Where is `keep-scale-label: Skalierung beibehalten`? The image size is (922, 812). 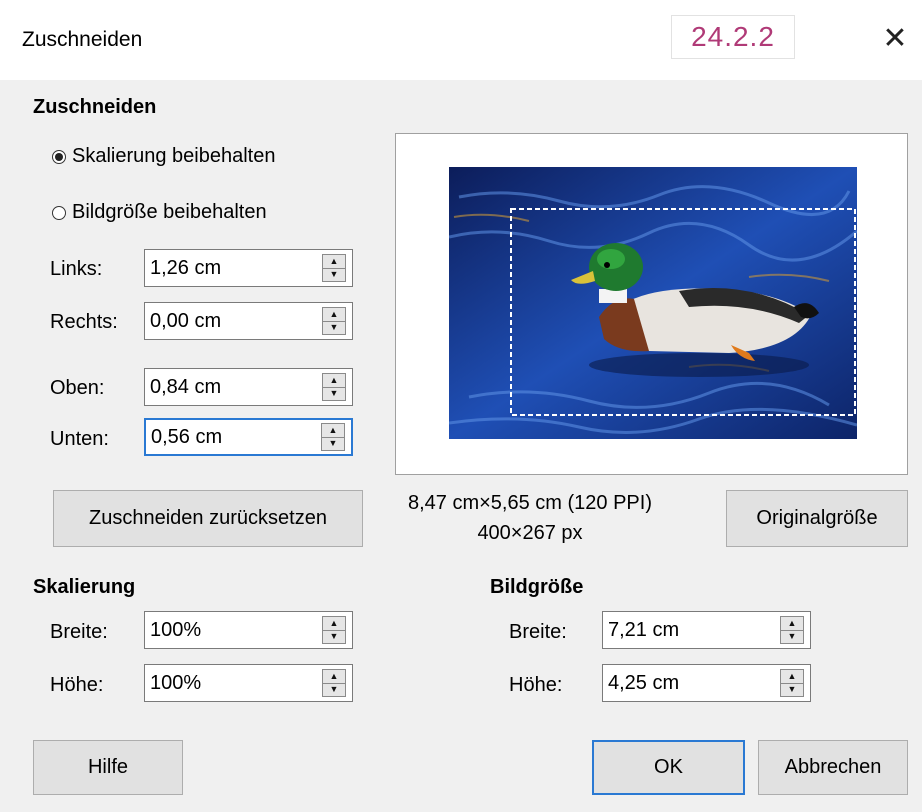 keep-scale-label: Skalierung beibehalten is located at coordinates (174, 156).